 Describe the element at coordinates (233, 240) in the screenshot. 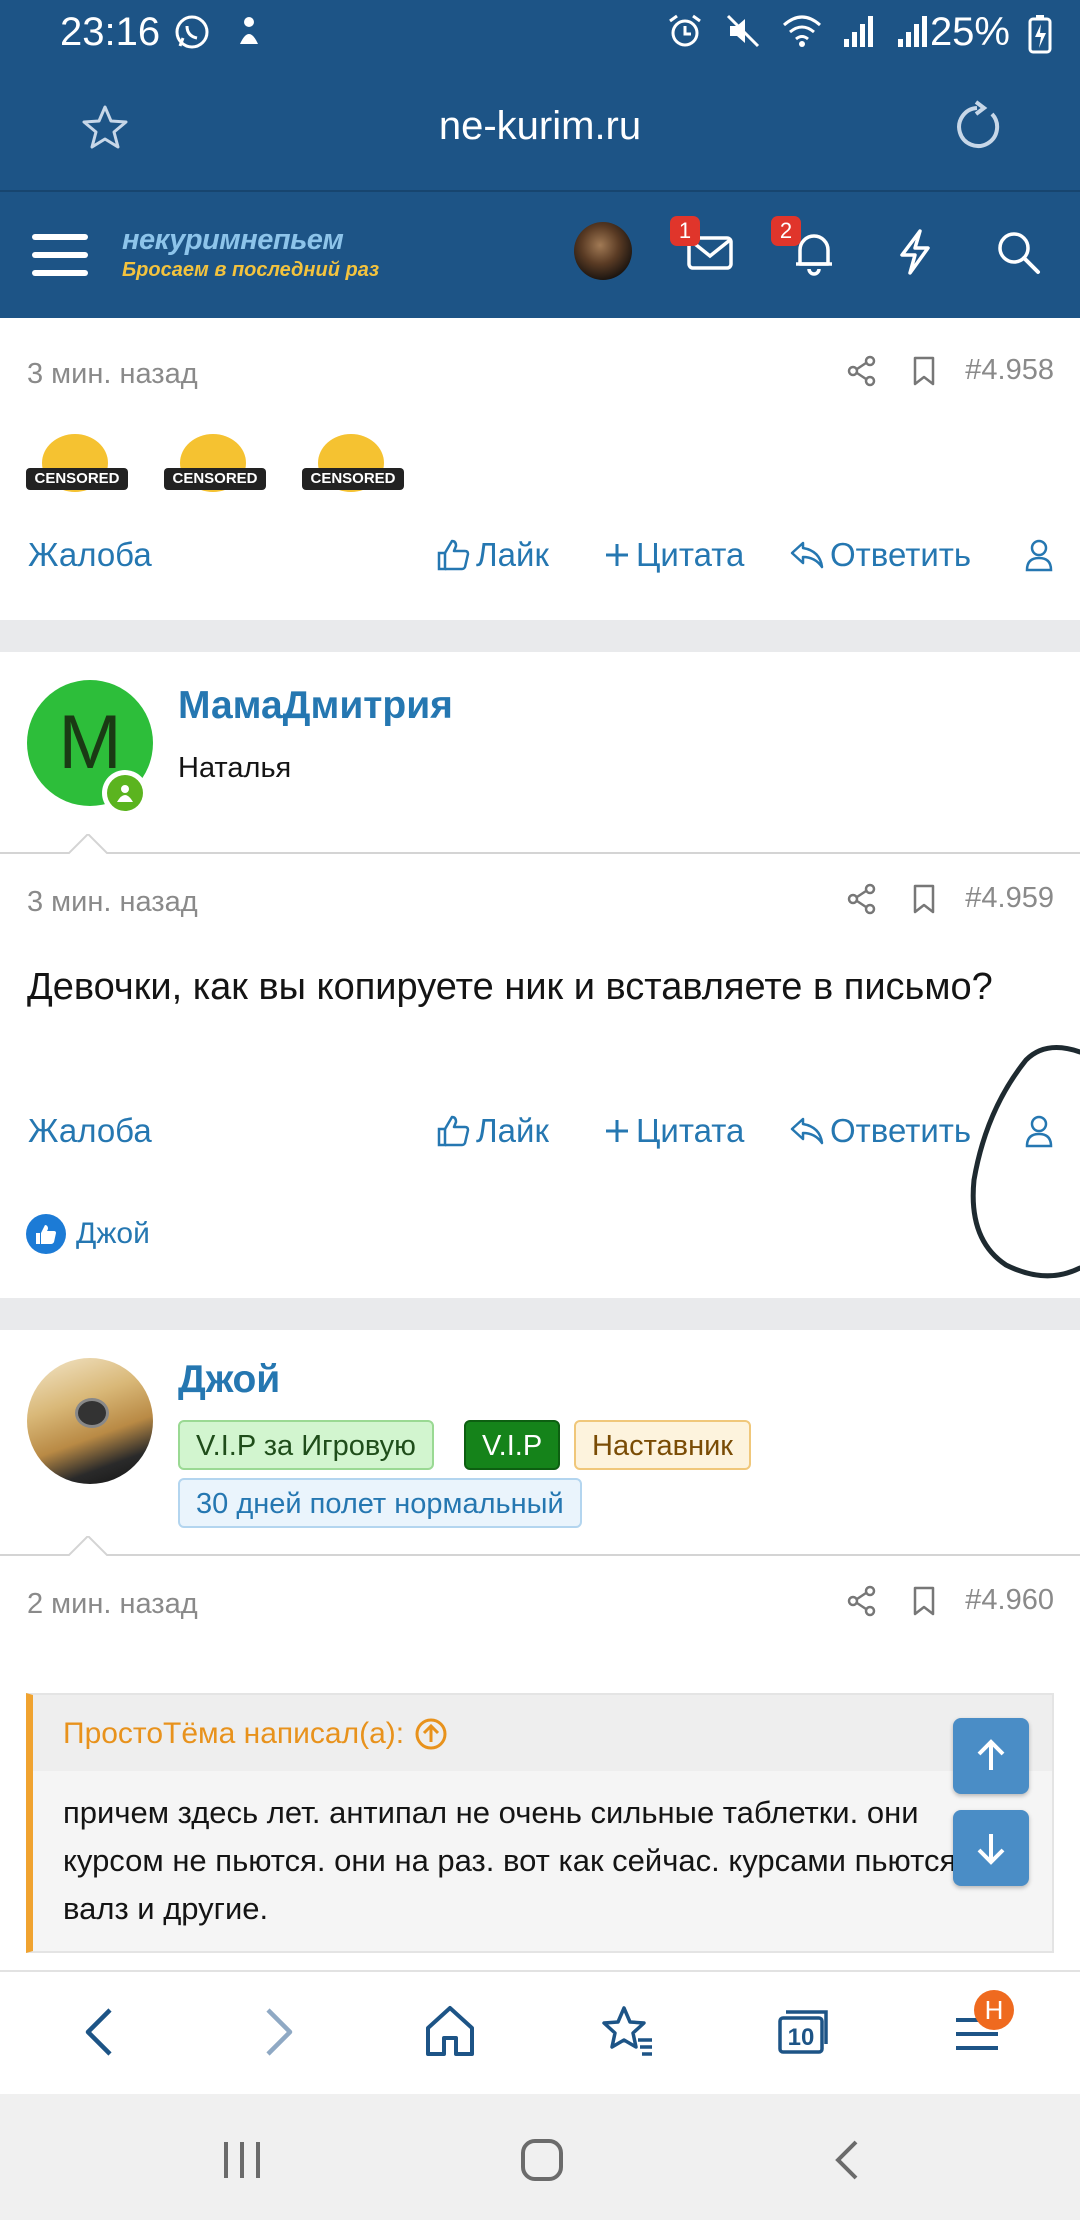

I see `logo-title: некуримнепьем` at that location.